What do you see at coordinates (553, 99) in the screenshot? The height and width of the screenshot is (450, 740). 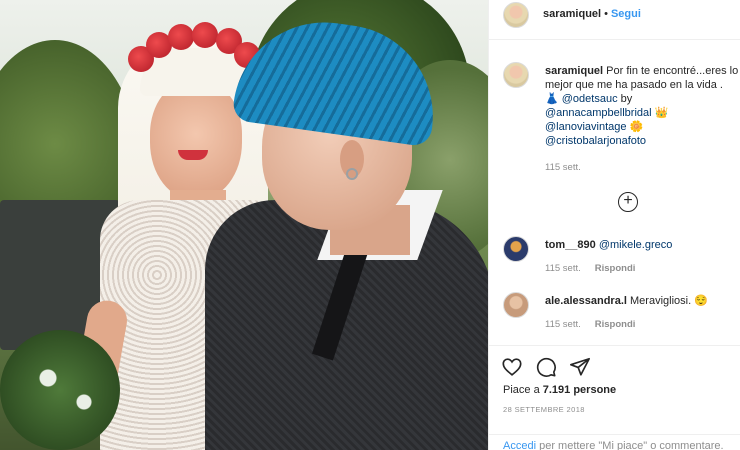 I see `dress-emoji: 👗` at bounding box center [553, 99].